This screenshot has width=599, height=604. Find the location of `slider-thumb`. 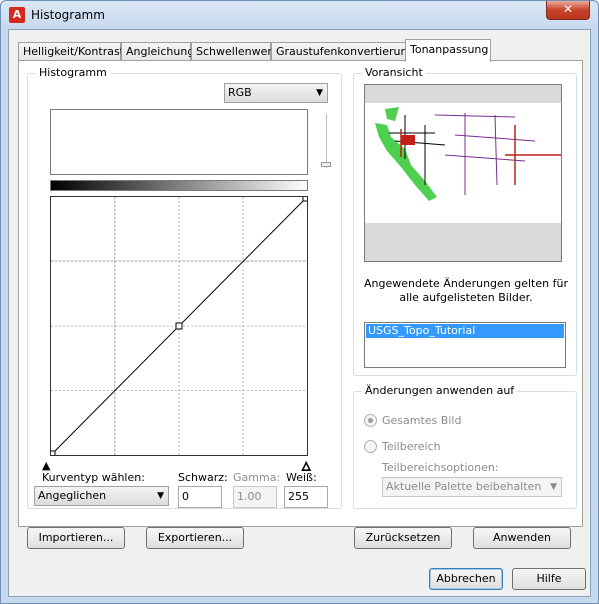

slider-thumb is located at coordinates (326, 164).